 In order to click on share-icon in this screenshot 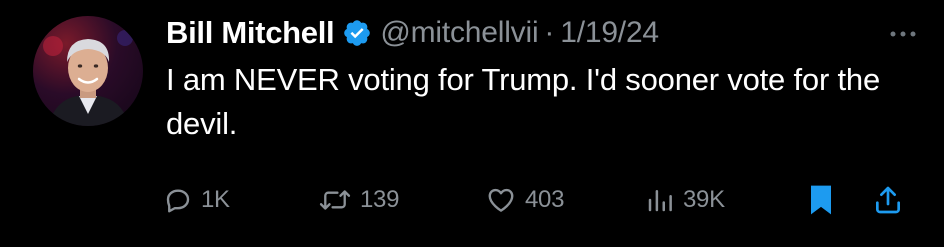, I will do `click(888, 200)`.